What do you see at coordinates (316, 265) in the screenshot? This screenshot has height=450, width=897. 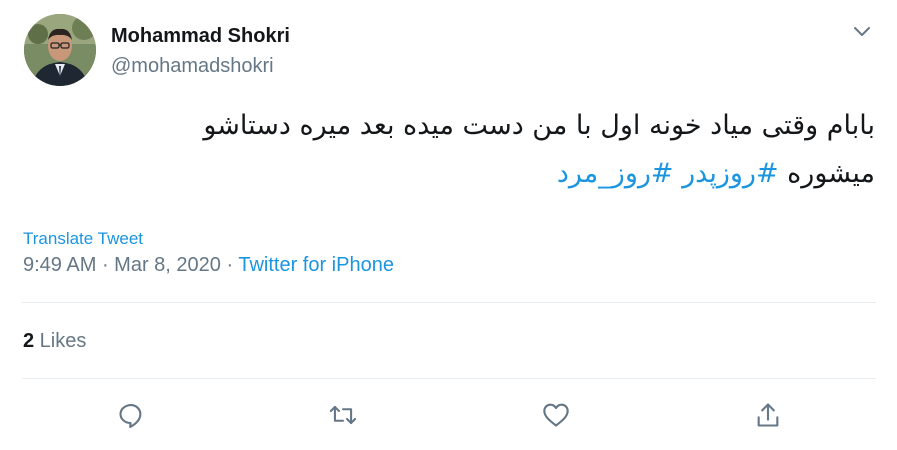 I see `tweet-source-link: Twitter for iPhone` at bounding box center [316, 265].